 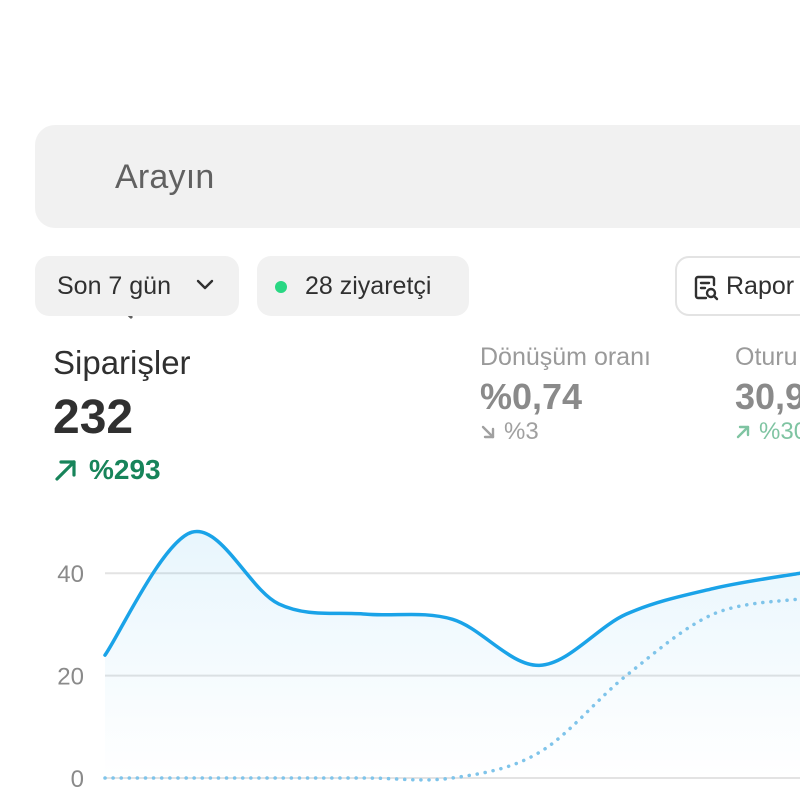 What do you see at coordinates (779, 431) in the screenshot?
I see `sessions-change-value: %30` at bounding box center [779, 431].